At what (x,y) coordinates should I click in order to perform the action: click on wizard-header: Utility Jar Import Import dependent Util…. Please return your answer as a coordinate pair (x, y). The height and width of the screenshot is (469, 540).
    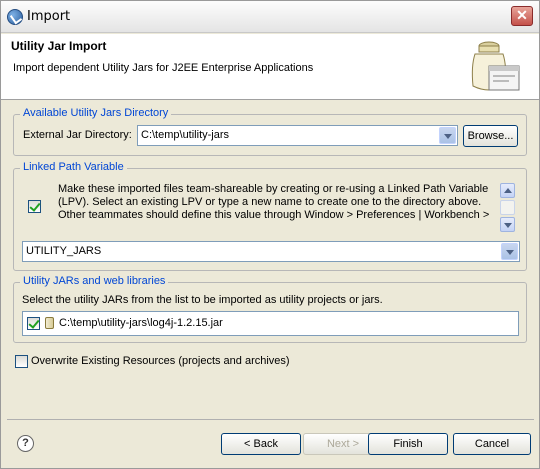
    Looking at the image, I should click on (270, 67).